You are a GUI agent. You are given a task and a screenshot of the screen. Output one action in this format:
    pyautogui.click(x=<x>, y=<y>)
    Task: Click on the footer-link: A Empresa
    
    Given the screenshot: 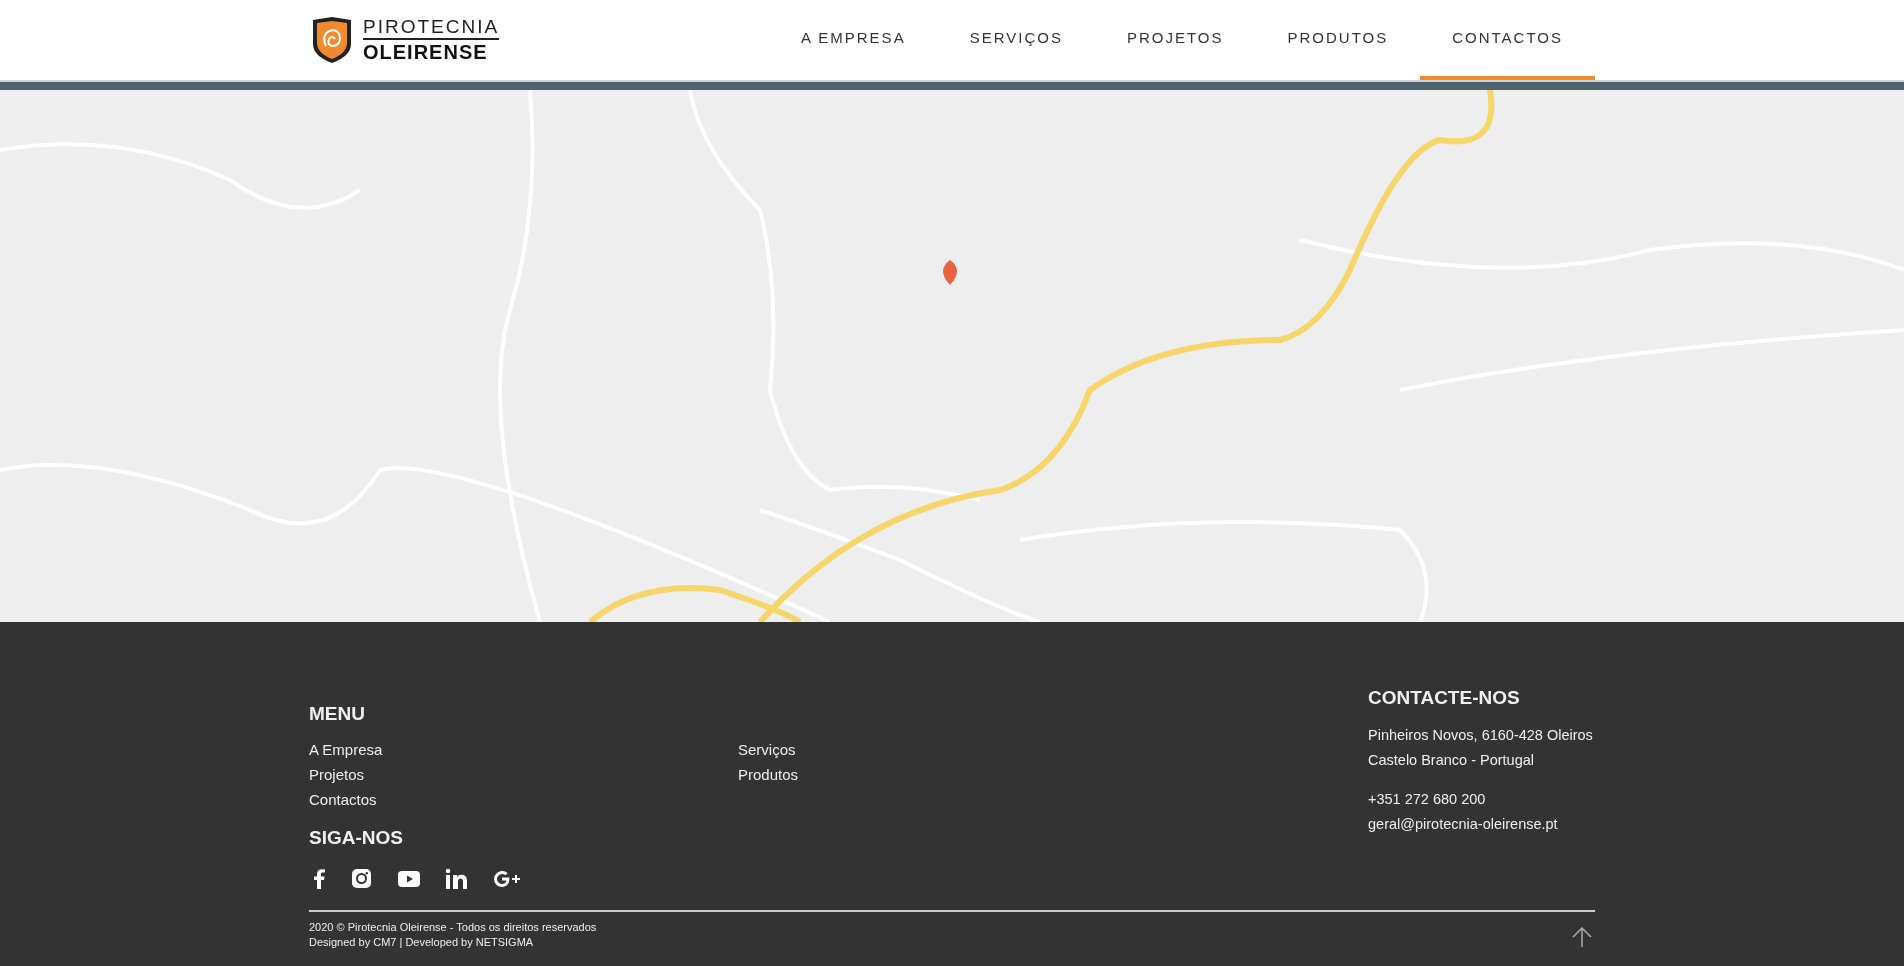 What is the action you would take?
    pyautogui.click(x=523, y=749)
    